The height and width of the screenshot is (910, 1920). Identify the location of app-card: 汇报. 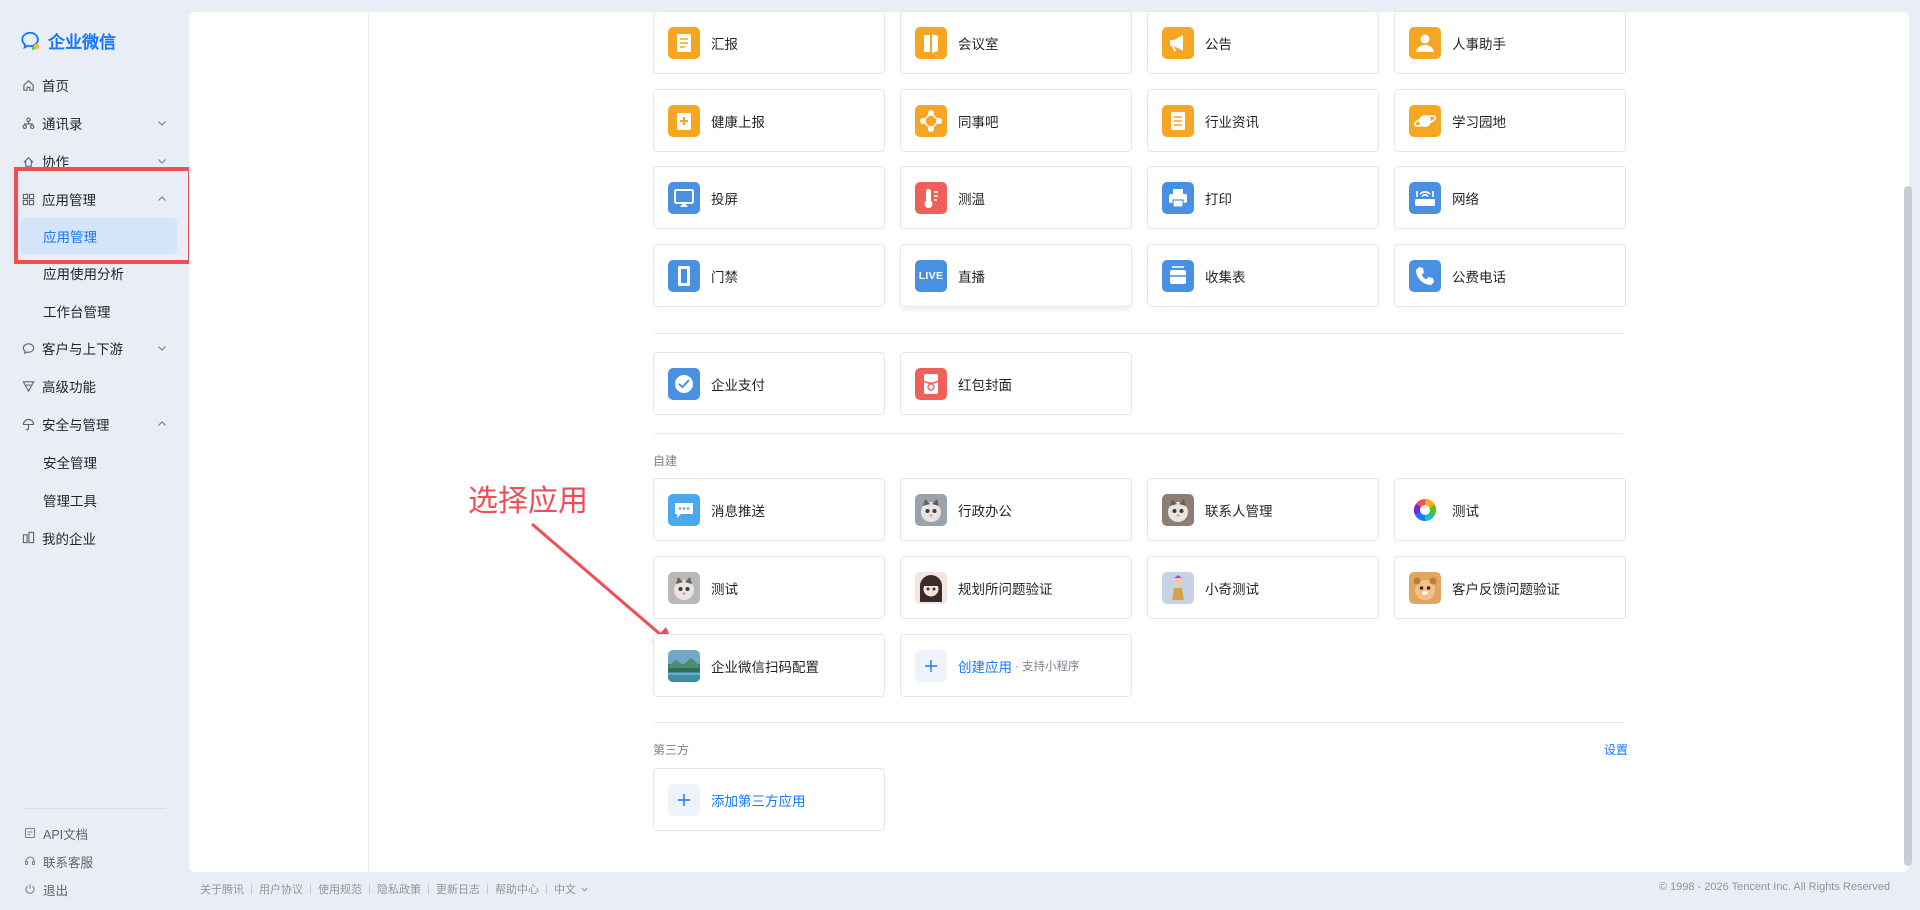
(769, 42).